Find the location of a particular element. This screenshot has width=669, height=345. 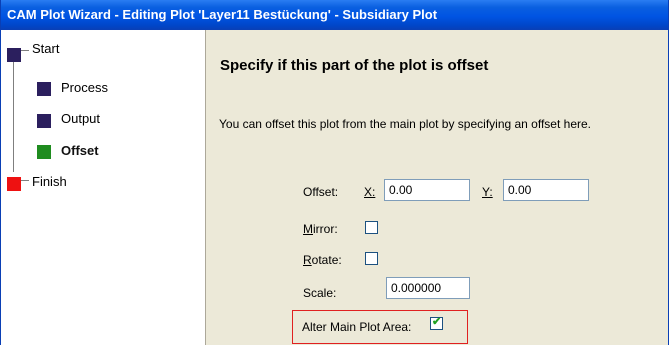

step-start: Start is located at coordinates (45, 49).